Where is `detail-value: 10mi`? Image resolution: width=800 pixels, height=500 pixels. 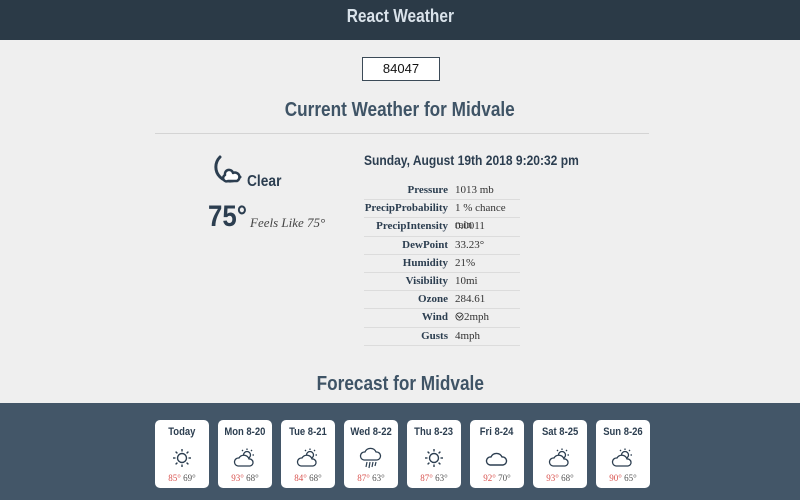
detail-value: 10mi is located at coordinates (466, 280).